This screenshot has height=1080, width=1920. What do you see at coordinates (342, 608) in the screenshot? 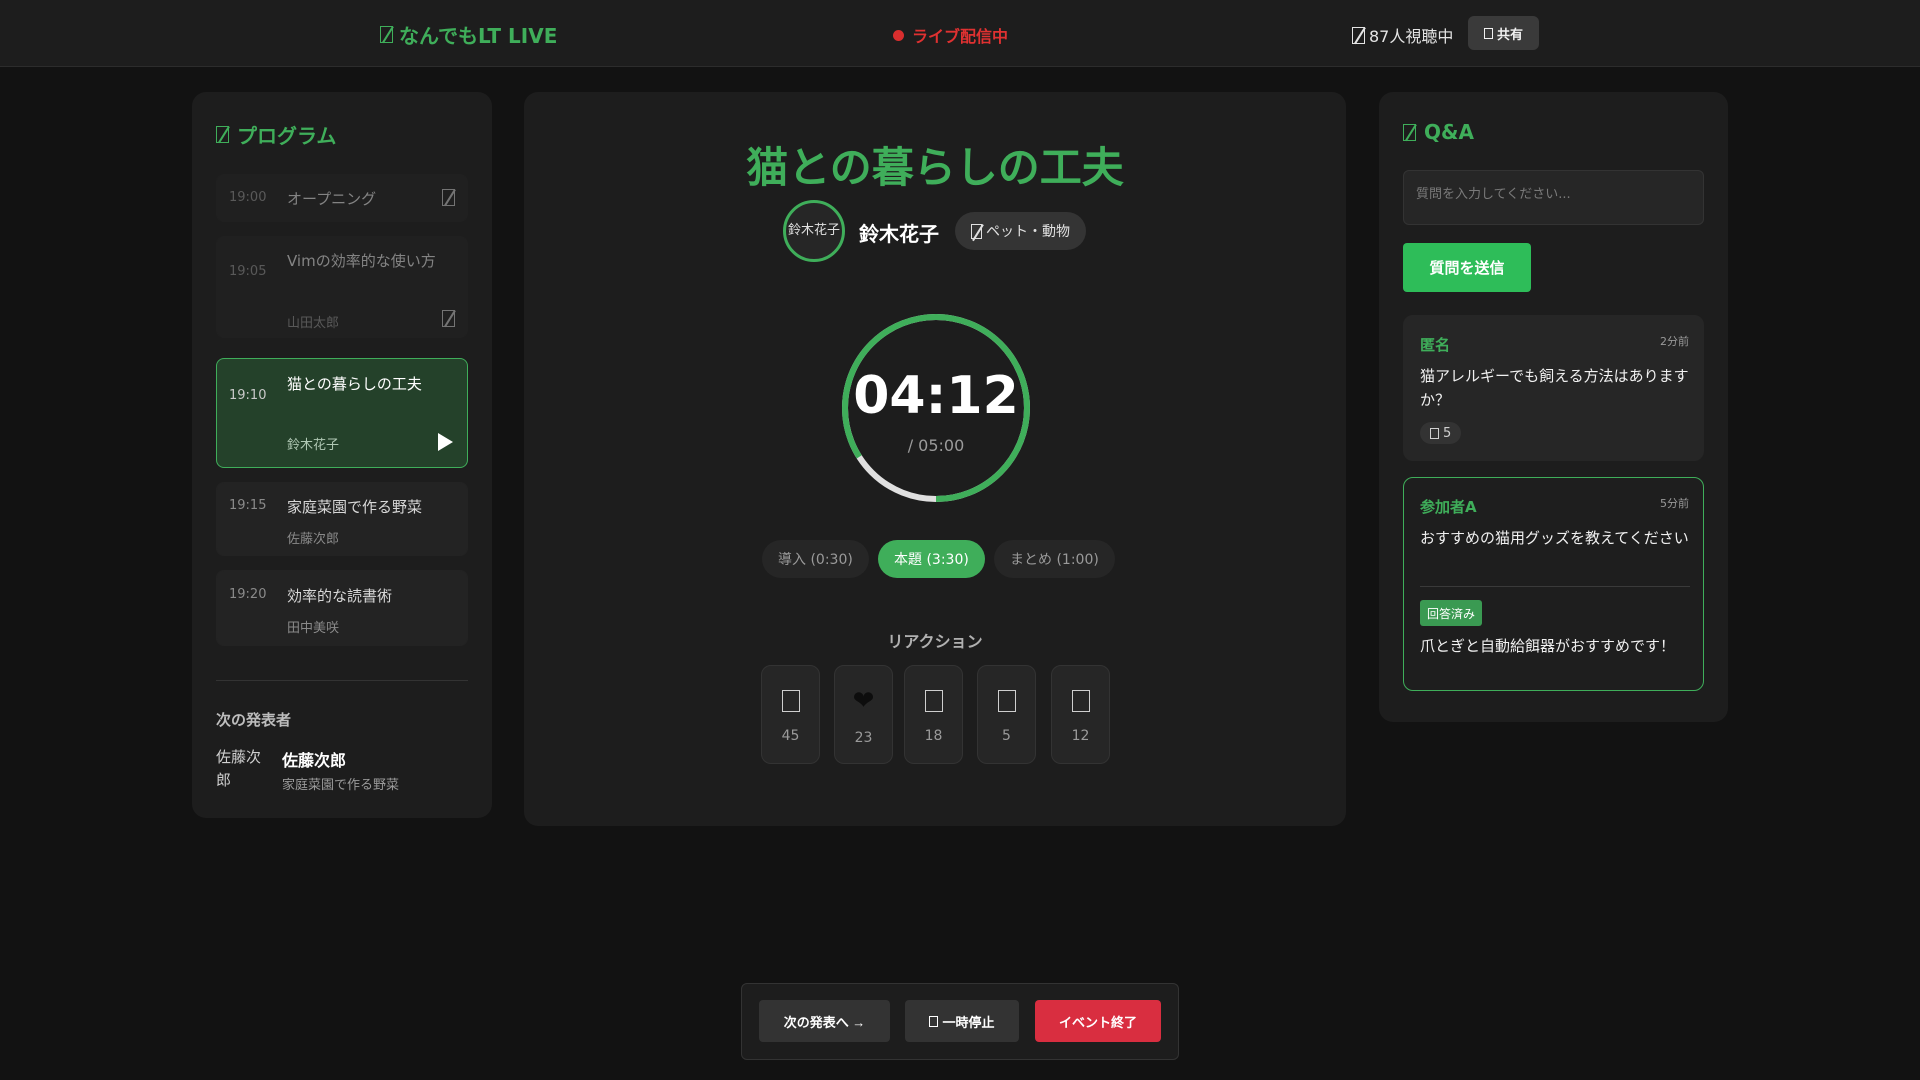
I see `program-item-4: 19:20 効率的な読書術 田中美咲` at bounding box center [342, 608].